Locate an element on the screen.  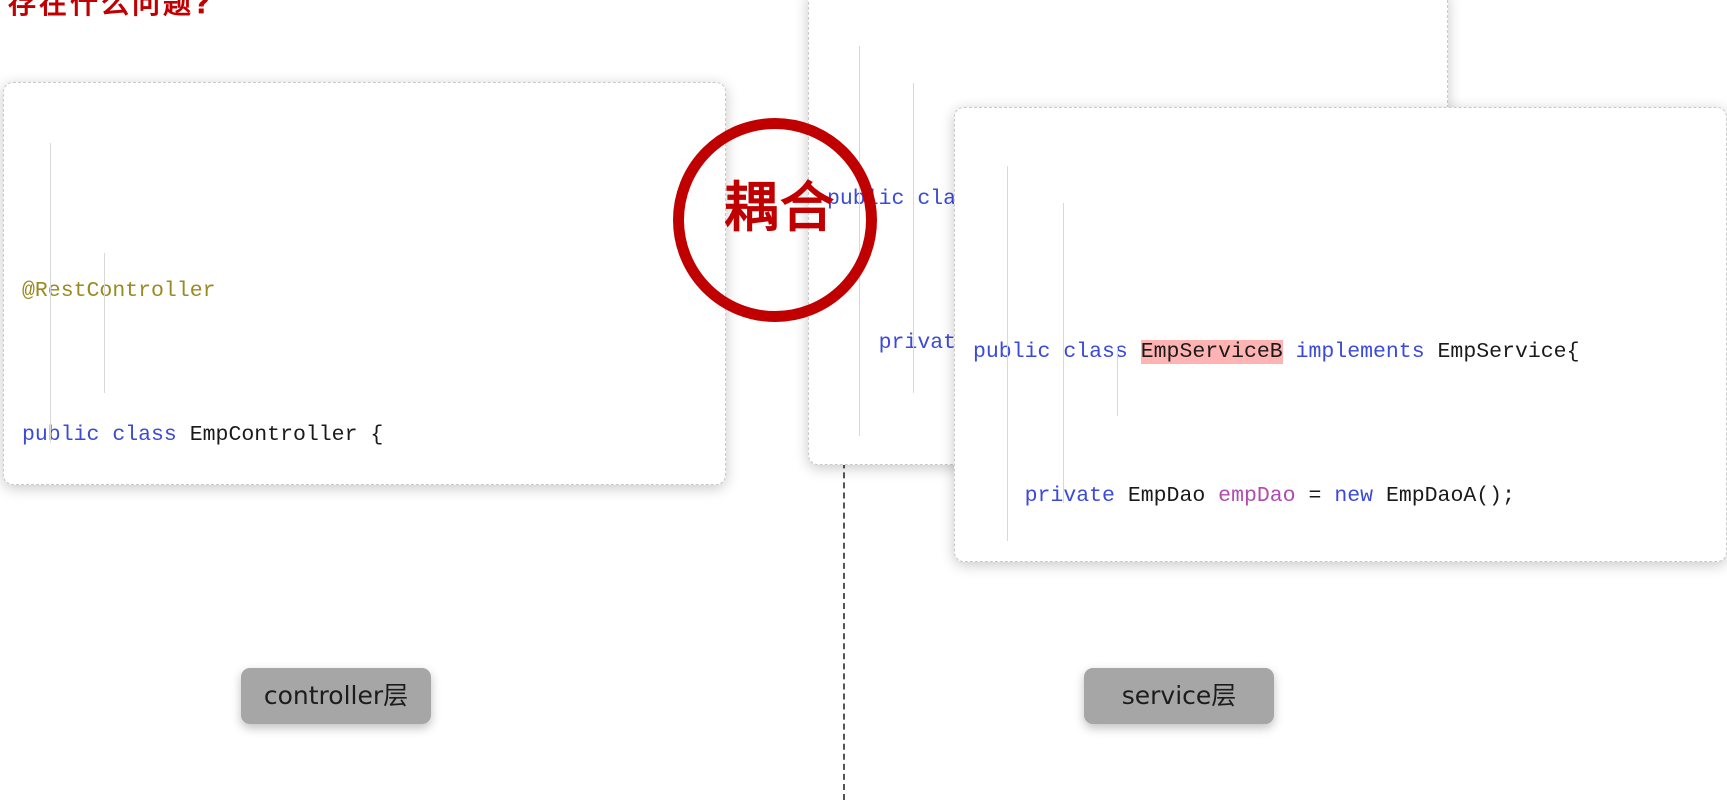
coupling-annotation-label: 耦合 is located at coordinates (780, 207).